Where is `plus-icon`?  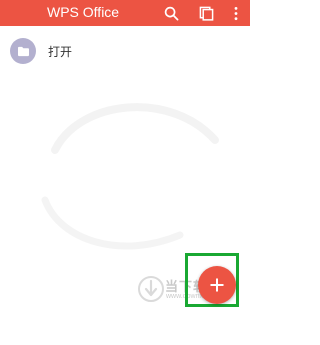 plus-icon is located at coordinates (217, 285).